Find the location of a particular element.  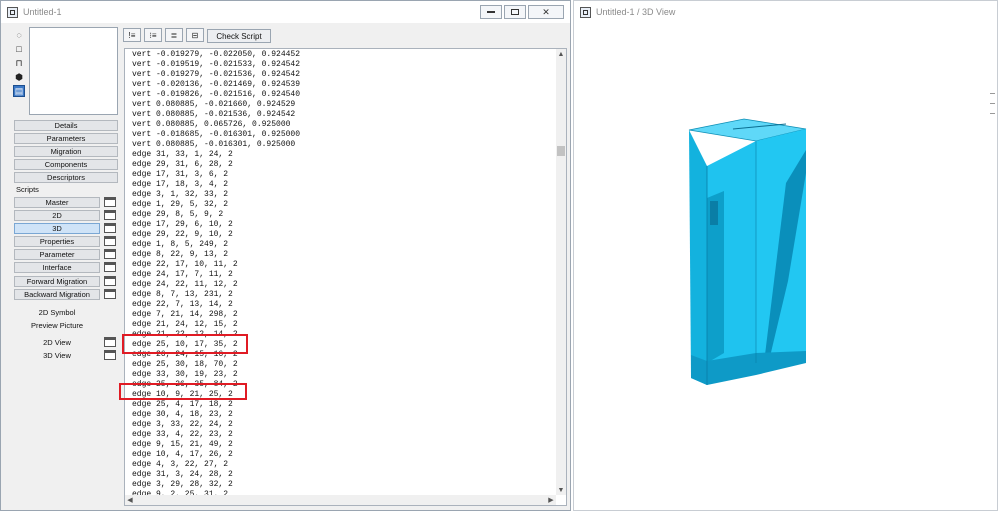

code-line: vert -0.019519, -0.021533, 0.924542 is located at coordinates (342, 65).